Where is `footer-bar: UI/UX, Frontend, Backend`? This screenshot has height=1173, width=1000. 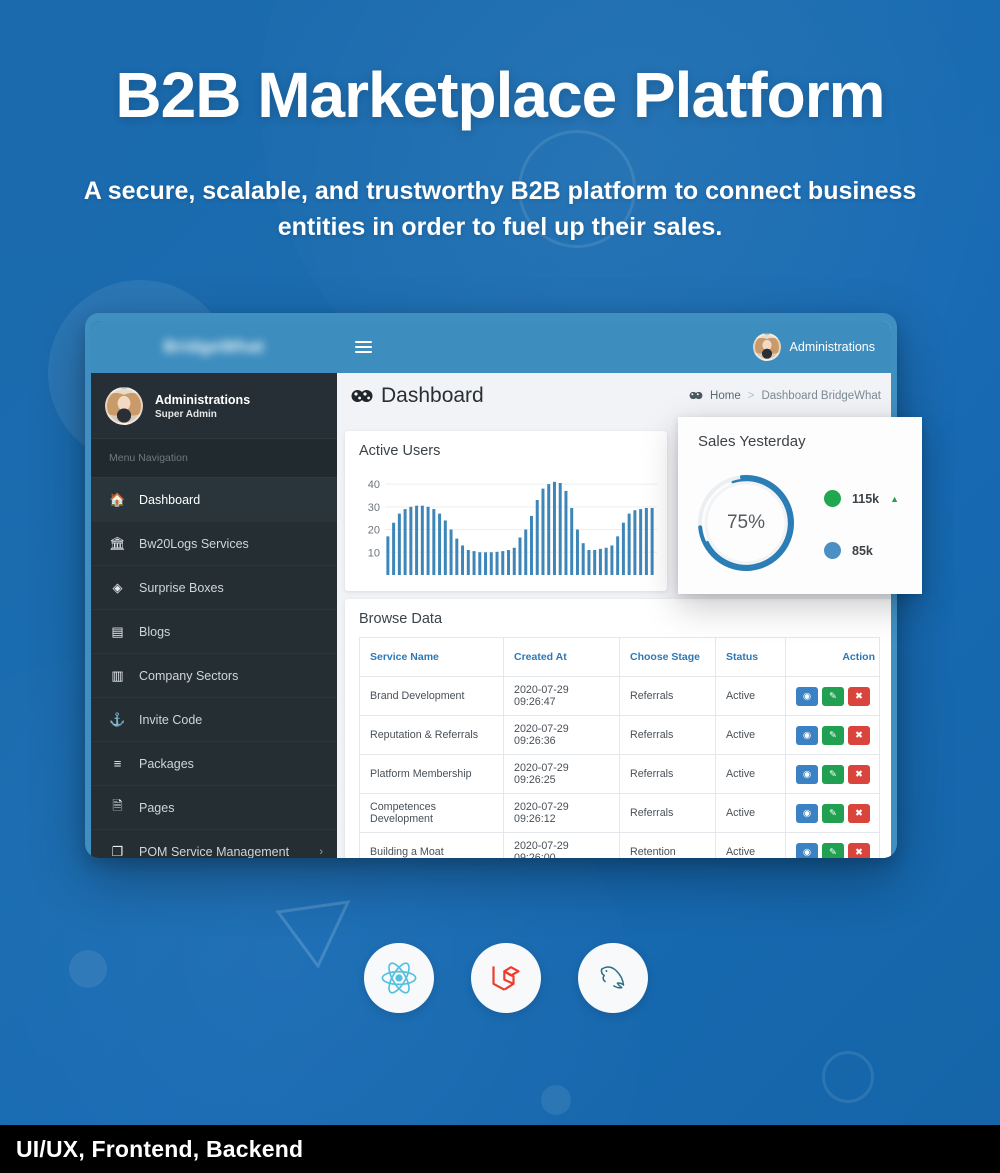 footer-bar: UI/UX, Frontend, Backend is located at coordinates (500, 1149).